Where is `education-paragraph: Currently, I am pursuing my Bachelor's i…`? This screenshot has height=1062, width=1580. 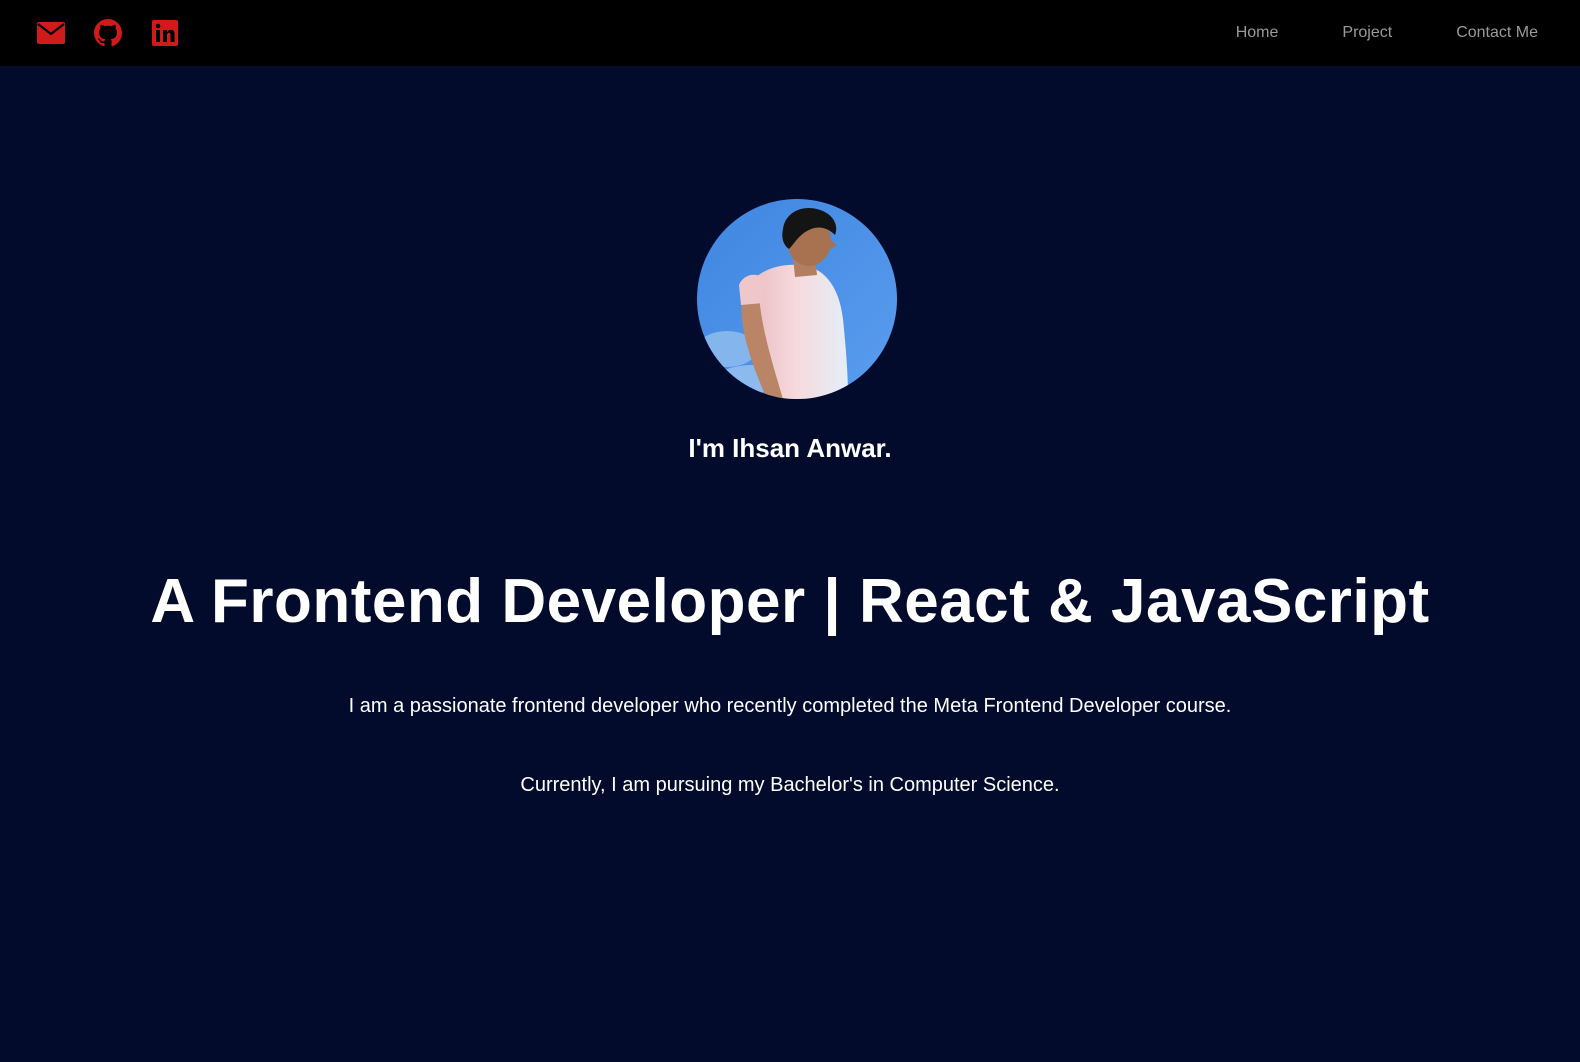 education-paragraph: Currently, I am pursuing my Bachelor's i… is located at coordinates (790, 785).